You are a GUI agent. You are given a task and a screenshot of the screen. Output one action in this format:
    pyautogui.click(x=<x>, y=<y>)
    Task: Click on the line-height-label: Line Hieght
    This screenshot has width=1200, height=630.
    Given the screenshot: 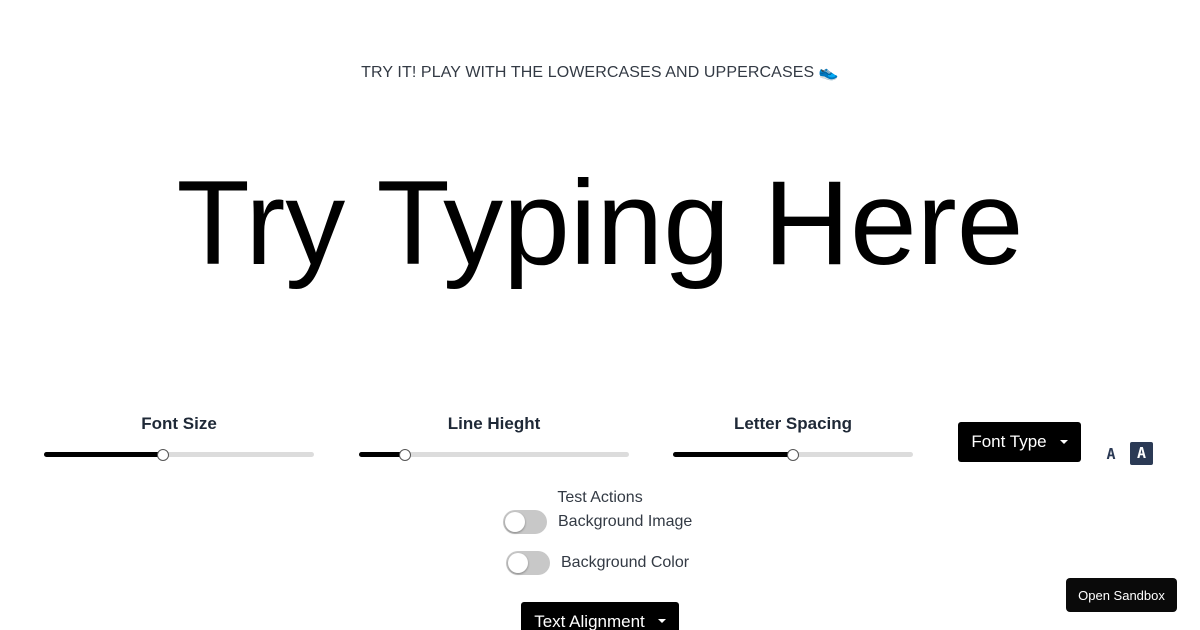 What is the action you would take?
    pyautogui.click(x=494, y=423)
    